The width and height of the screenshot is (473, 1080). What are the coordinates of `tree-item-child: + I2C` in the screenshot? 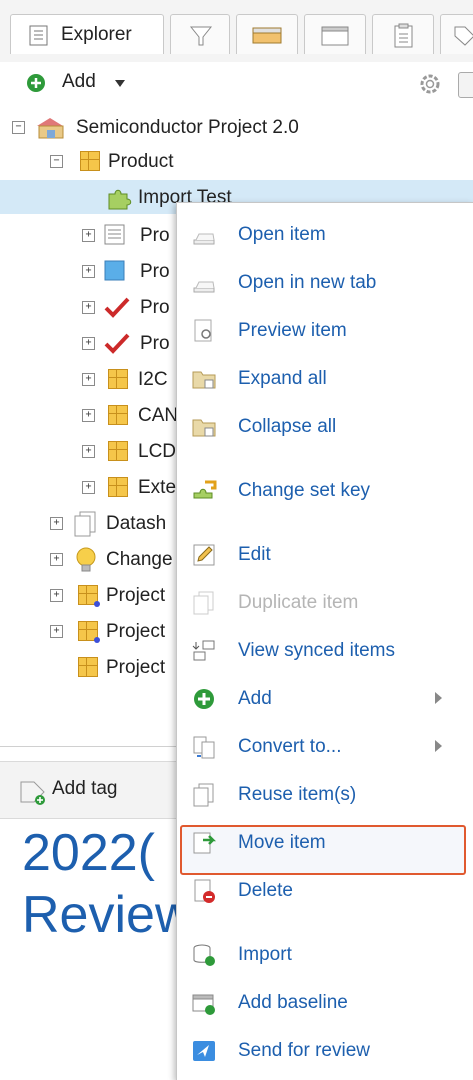 It's located at (90, 379).